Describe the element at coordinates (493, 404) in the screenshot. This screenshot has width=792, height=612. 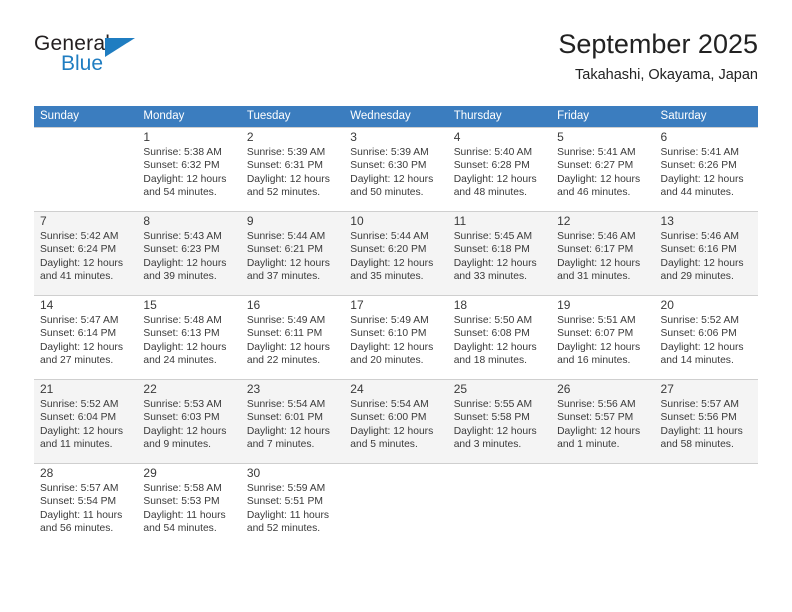
I see `sunrise-text: Sunrise: 5:55 AM` at that location.